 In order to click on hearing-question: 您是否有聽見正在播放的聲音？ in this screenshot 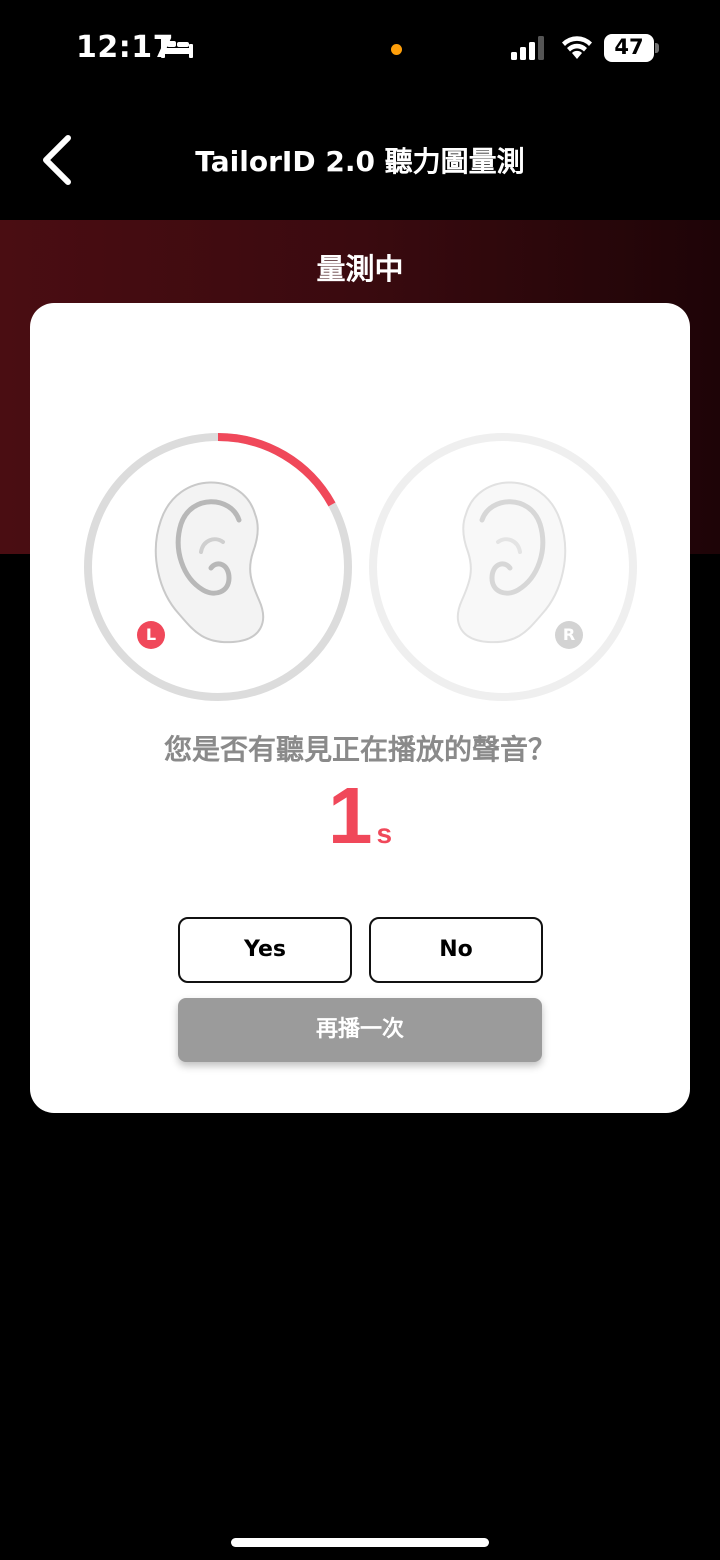, I will do `click(359, 749)`.